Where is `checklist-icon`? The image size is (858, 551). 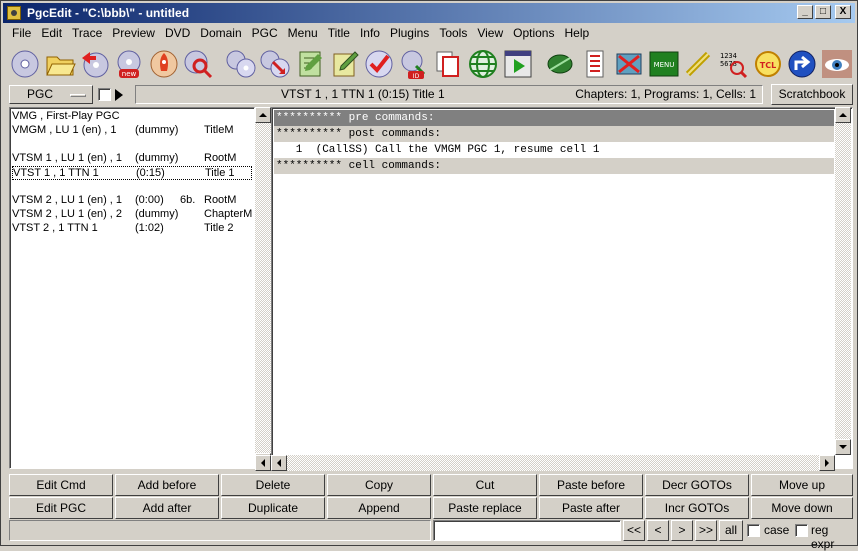
checklist-icon is located at coordinates (594, 64).